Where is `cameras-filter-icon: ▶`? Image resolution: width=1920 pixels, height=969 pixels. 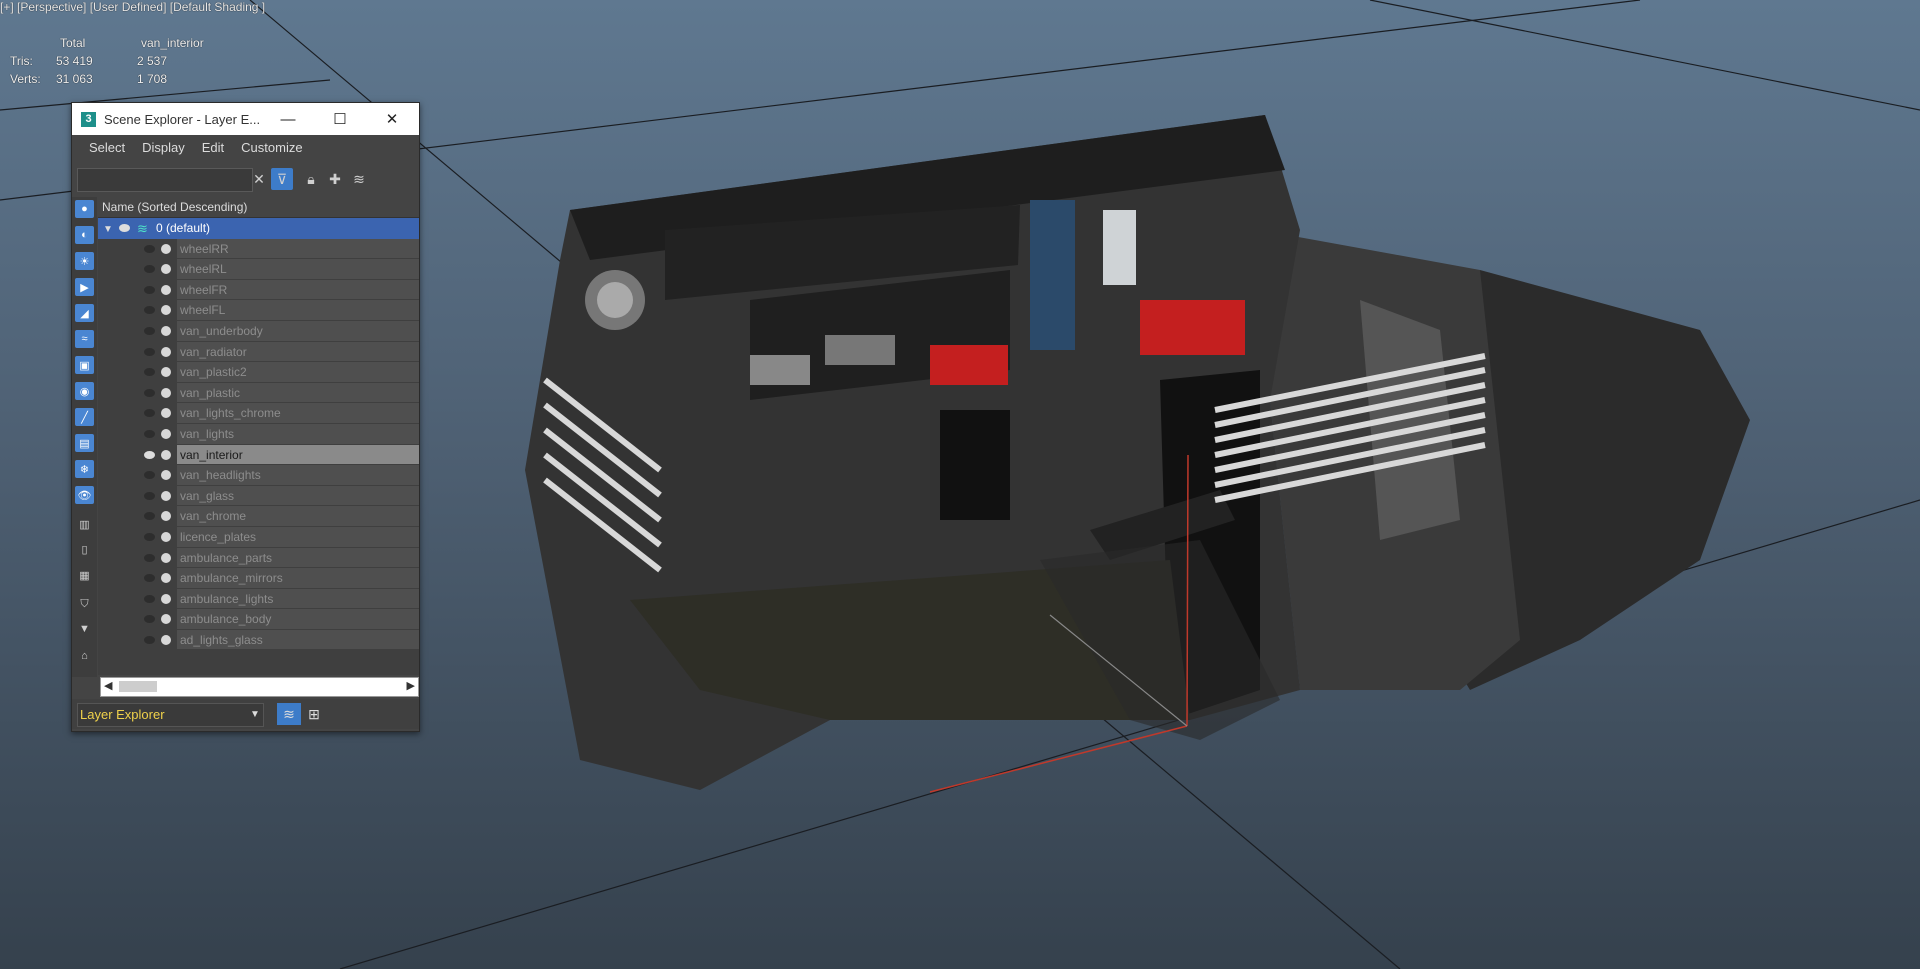
cameras-filter-icon: ▶ is located at coordinates (84, 287).